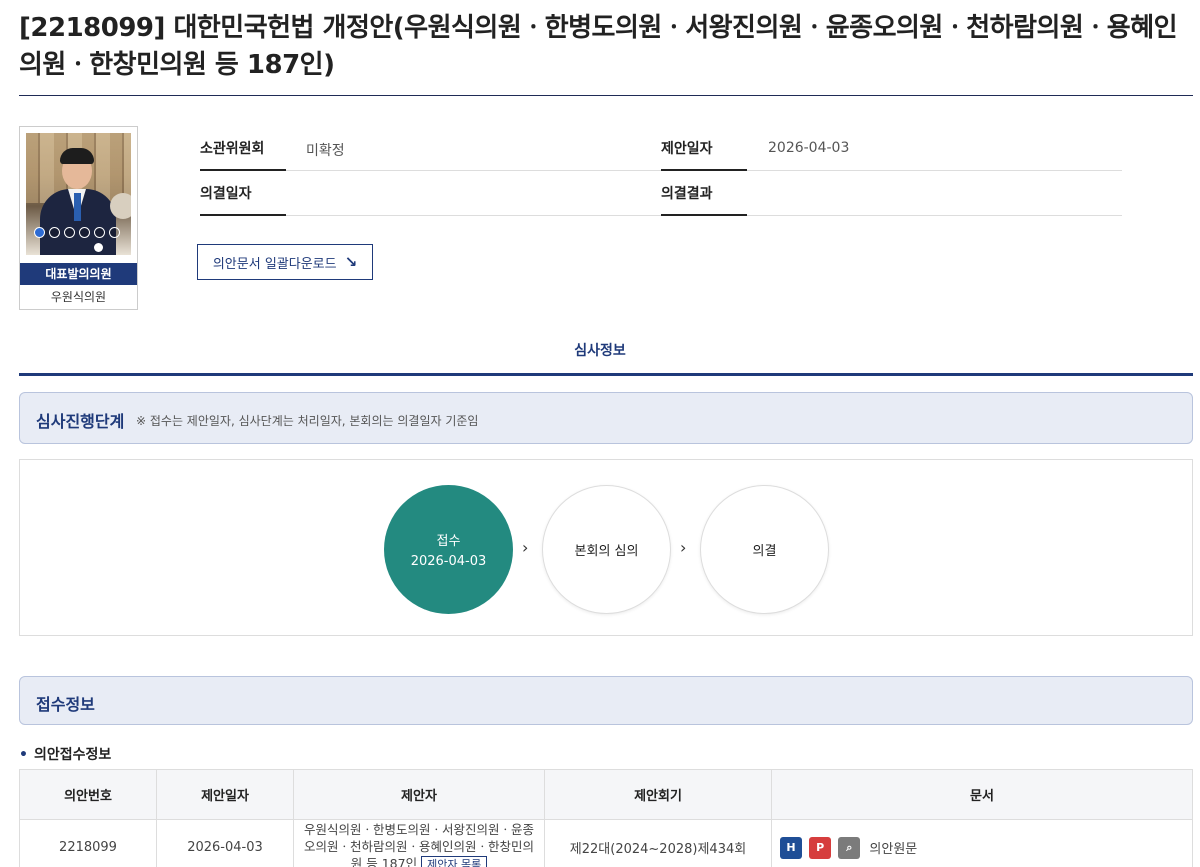 The width and height of the screenshot is (1200, 867). What do you see at coordinates (600, 350) in the screenshot?
I see `tab-review-info: 심사정보` at bounding box center [600, 350].